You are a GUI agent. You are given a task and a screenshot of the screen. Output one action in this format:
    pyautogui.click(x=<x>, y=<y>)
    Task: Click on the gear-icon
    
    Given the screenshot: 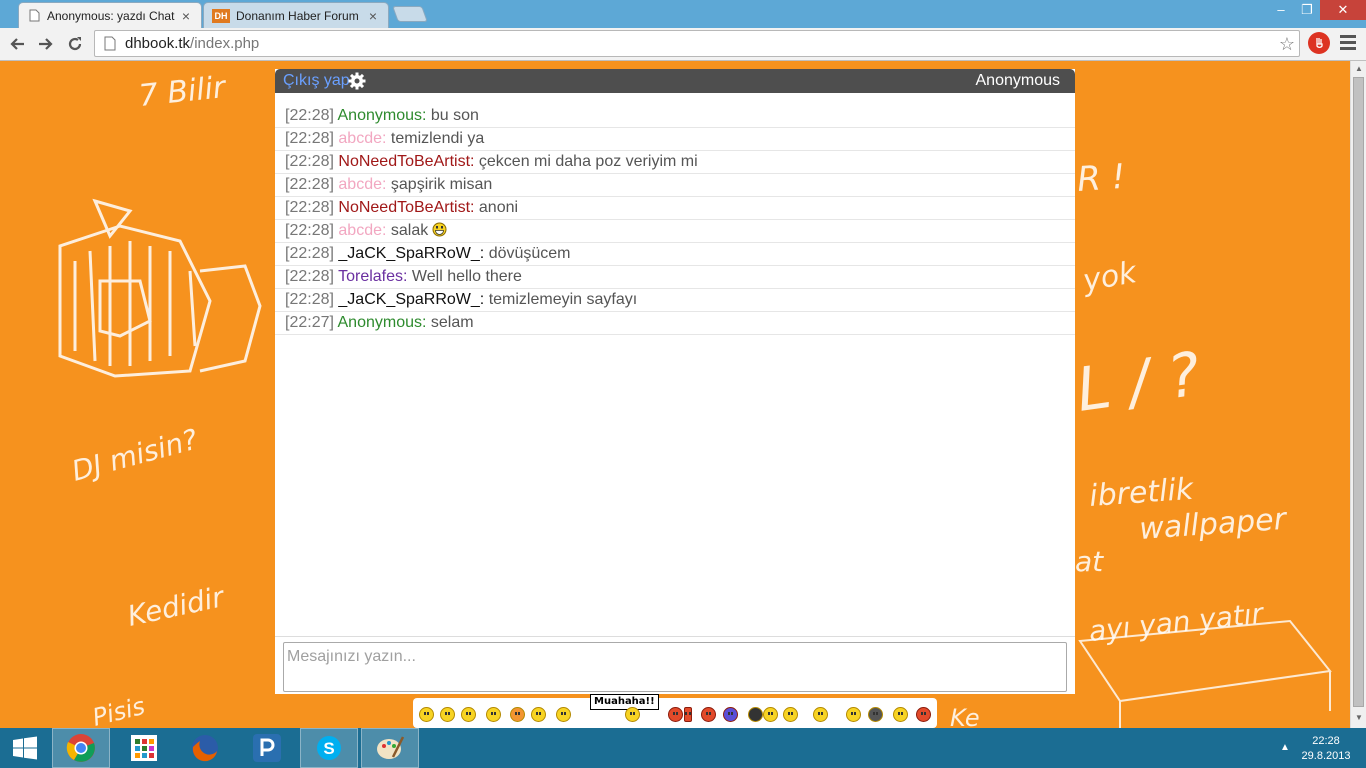 What is the action you would take?
    pyautogui.click(x=357, y=81)
    